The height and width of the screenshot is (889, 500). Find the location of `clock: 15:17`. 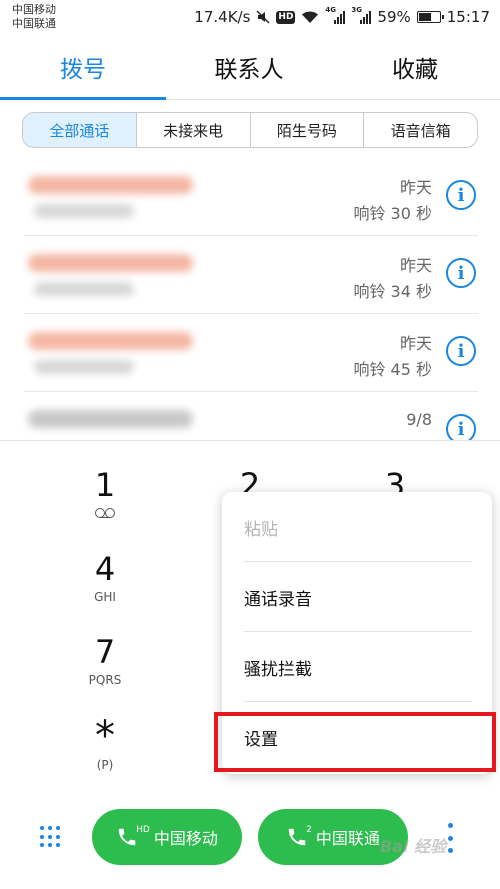

clock: 15:17 is located at coordinates (468, 17).